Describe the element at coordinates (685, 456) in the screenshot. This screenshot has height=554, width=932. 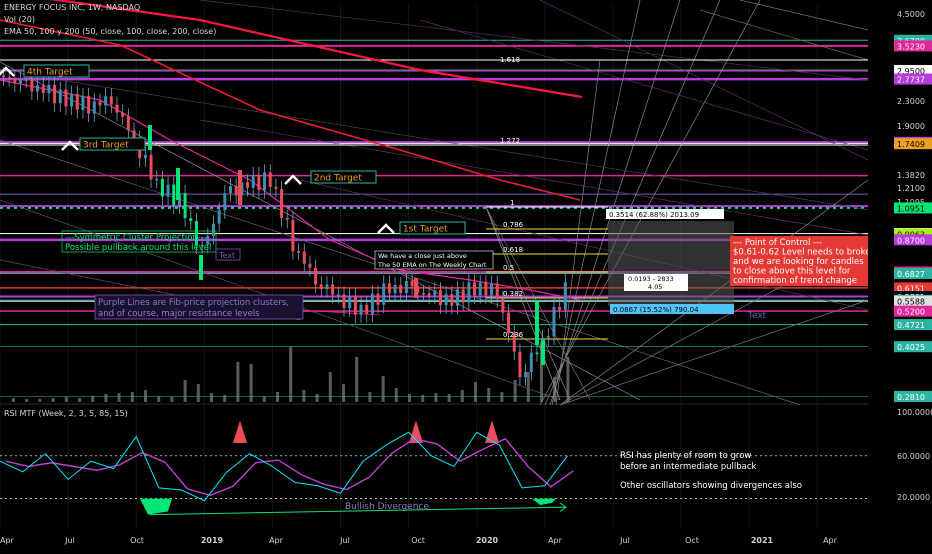
I see `rsi-note-1: RSI has plenty of room to grow` at that location.